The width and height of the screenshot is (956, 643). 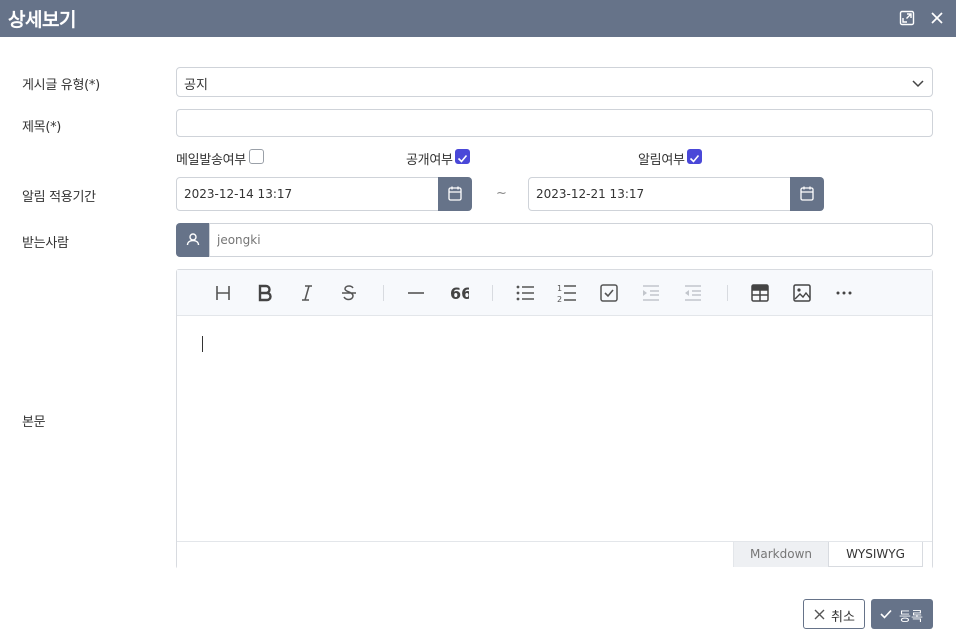 I want to click on outdent-icon, so click(x=693, y=293).